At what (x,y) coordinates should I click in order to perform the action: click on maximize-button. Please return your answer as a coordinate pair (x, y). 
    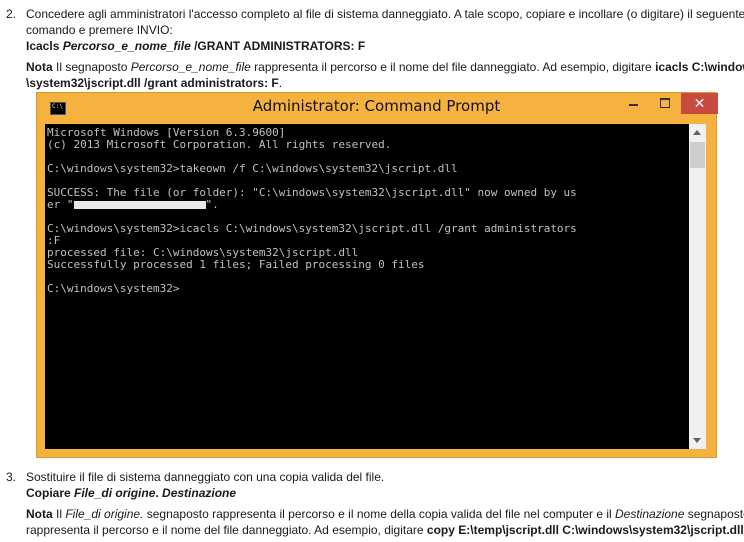
    Looking at the image, I should click on (665, 103).